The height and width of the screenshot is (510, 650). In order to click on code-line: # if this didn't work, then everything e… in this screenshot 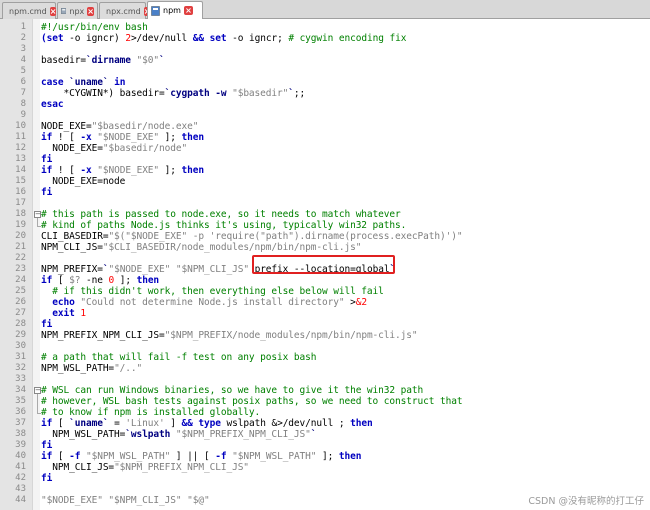, I will do `click(212, 291)`.